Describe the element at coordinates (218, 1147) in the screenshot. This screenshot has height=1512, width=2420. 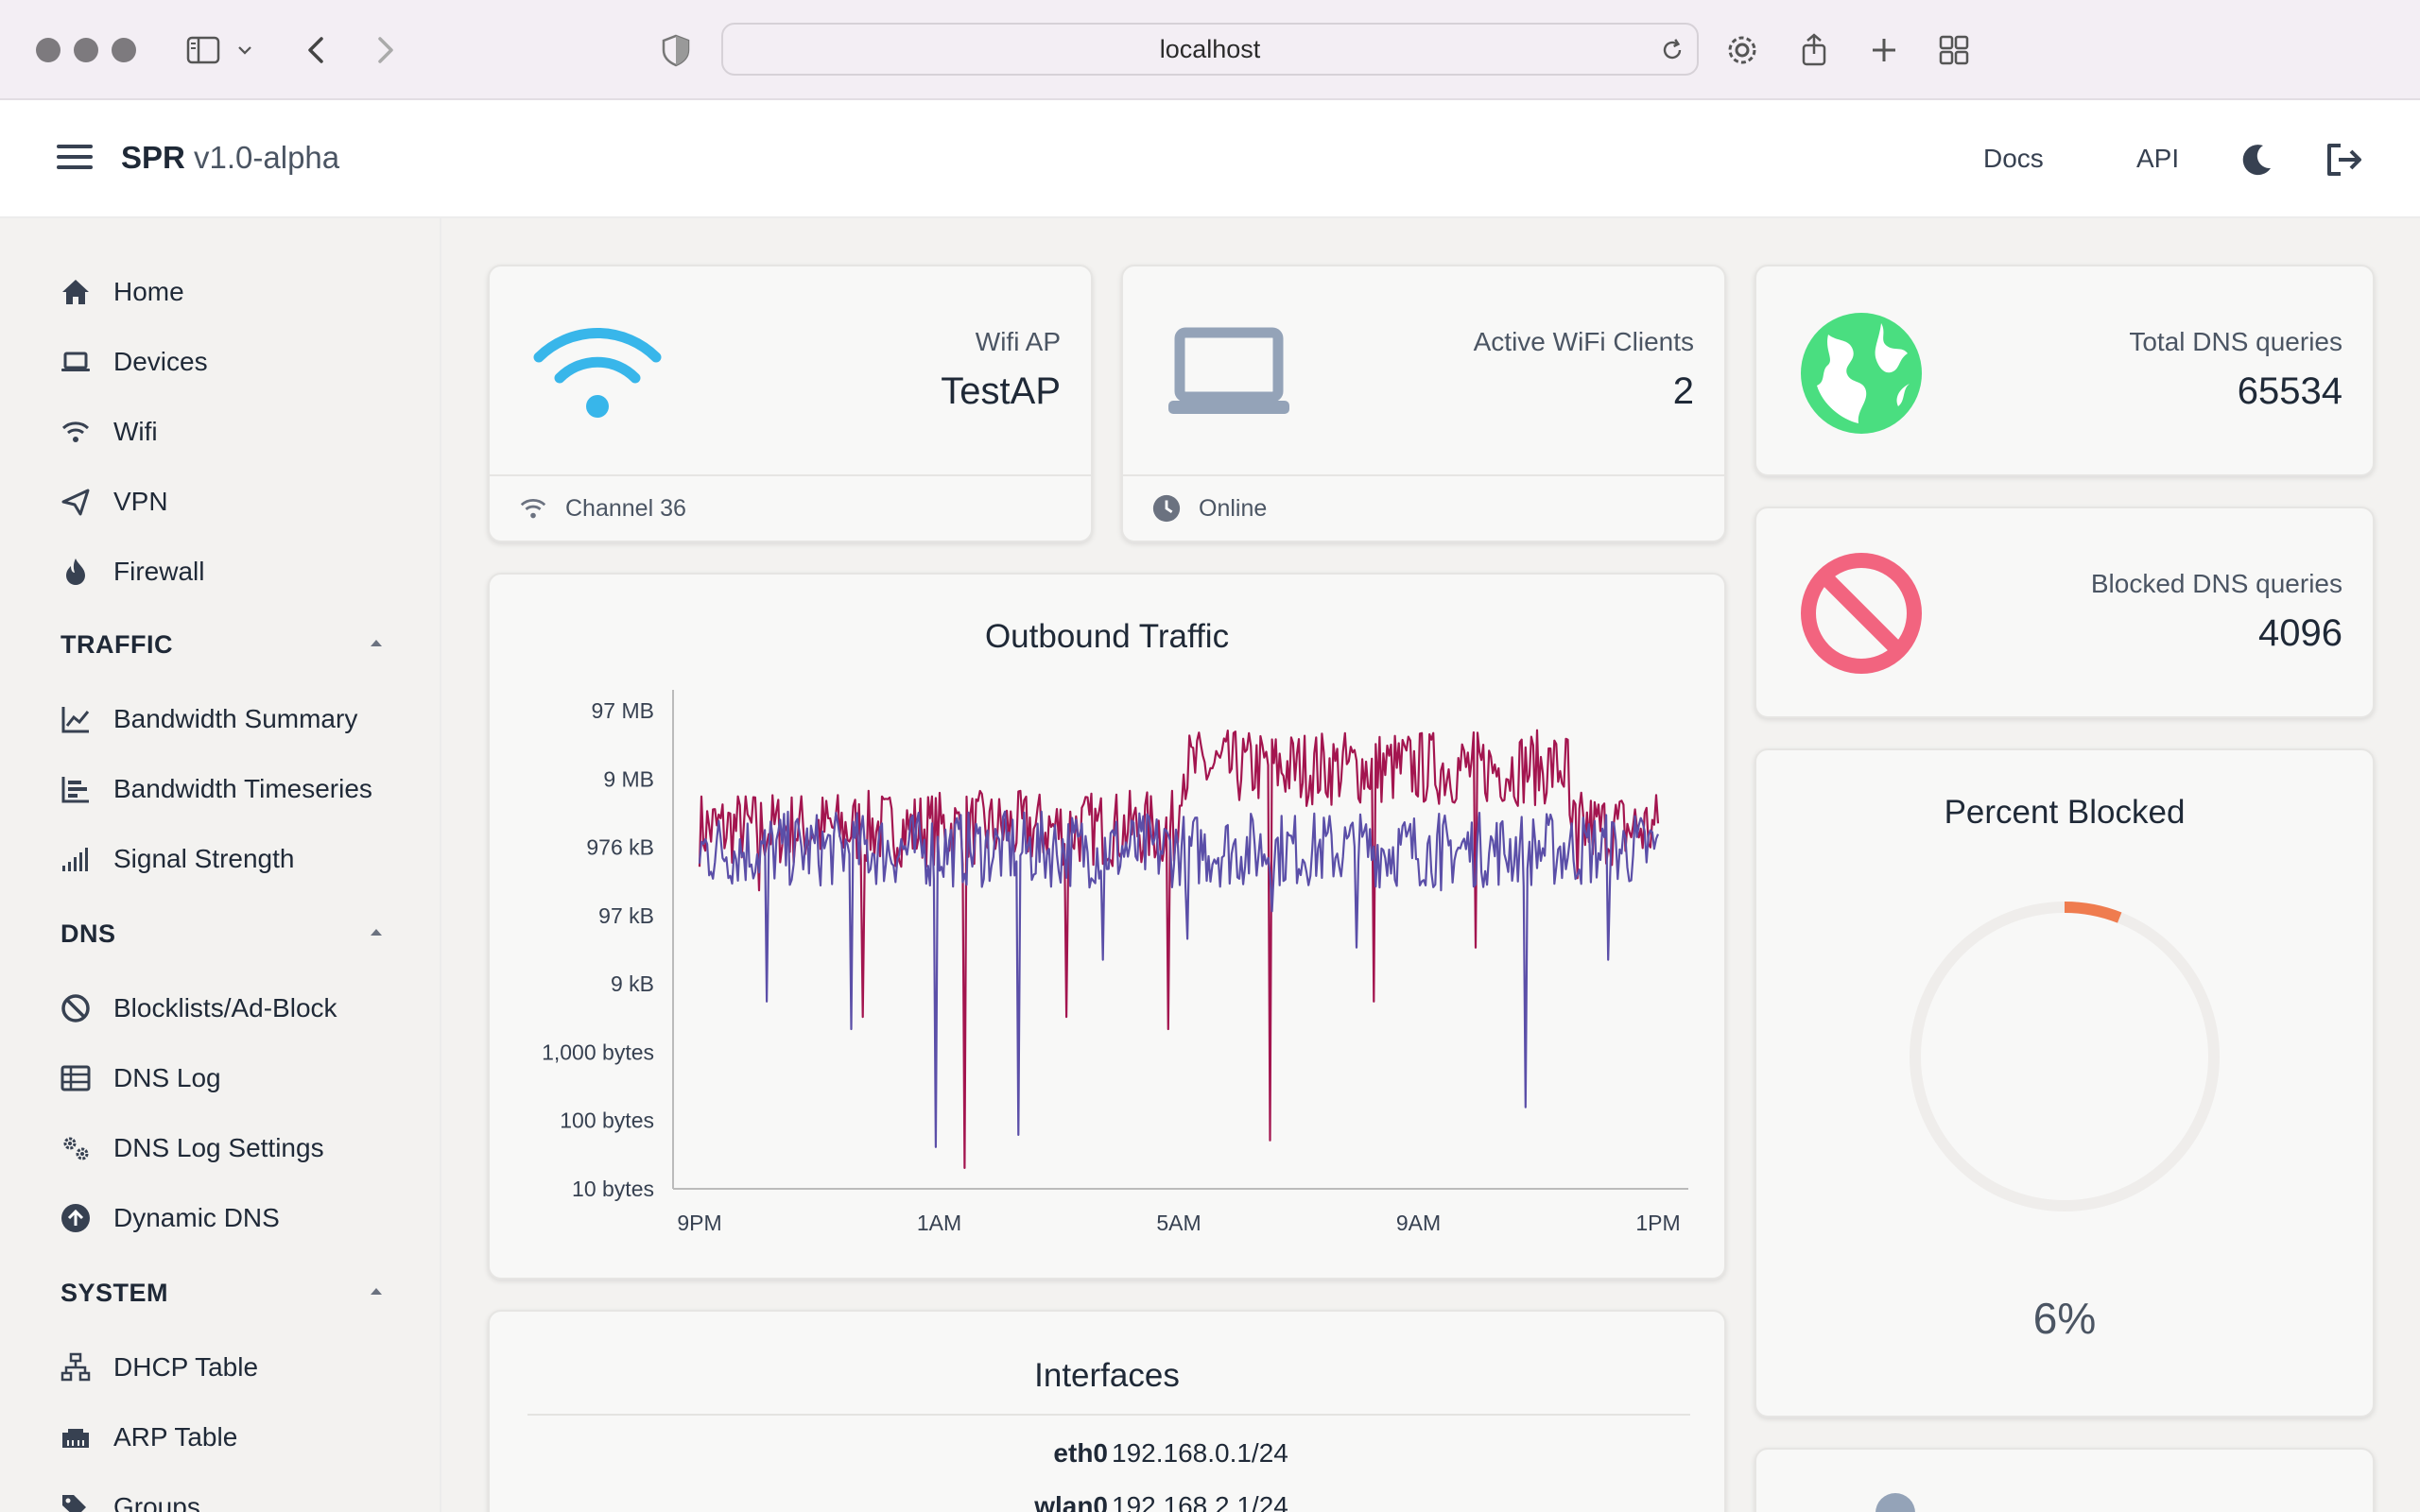
I see `sidebar-item-label: DNS Log Settings` at that location.